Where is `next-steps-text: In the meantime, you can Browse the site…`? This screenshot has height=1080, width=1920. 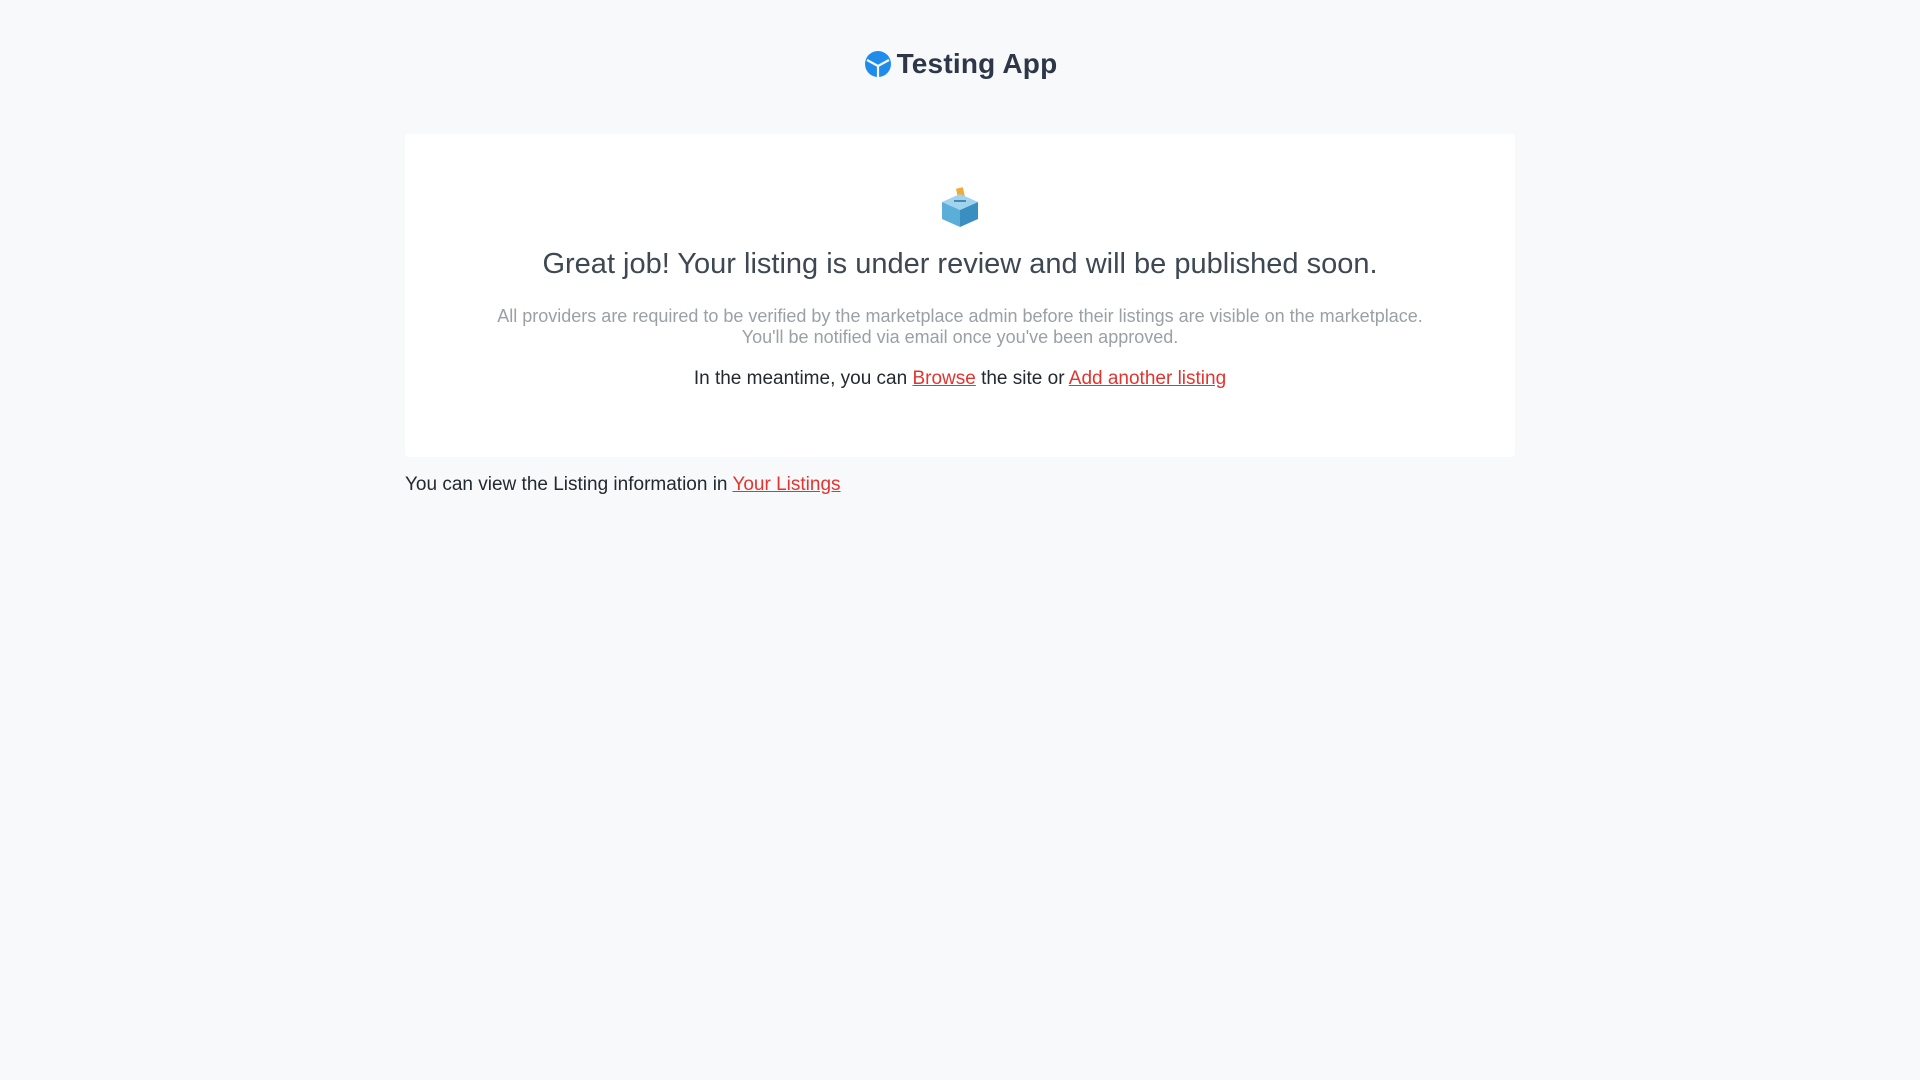
next-steps-text: In the meantime, you can Browse the site… is located at coordinates (960, 379).